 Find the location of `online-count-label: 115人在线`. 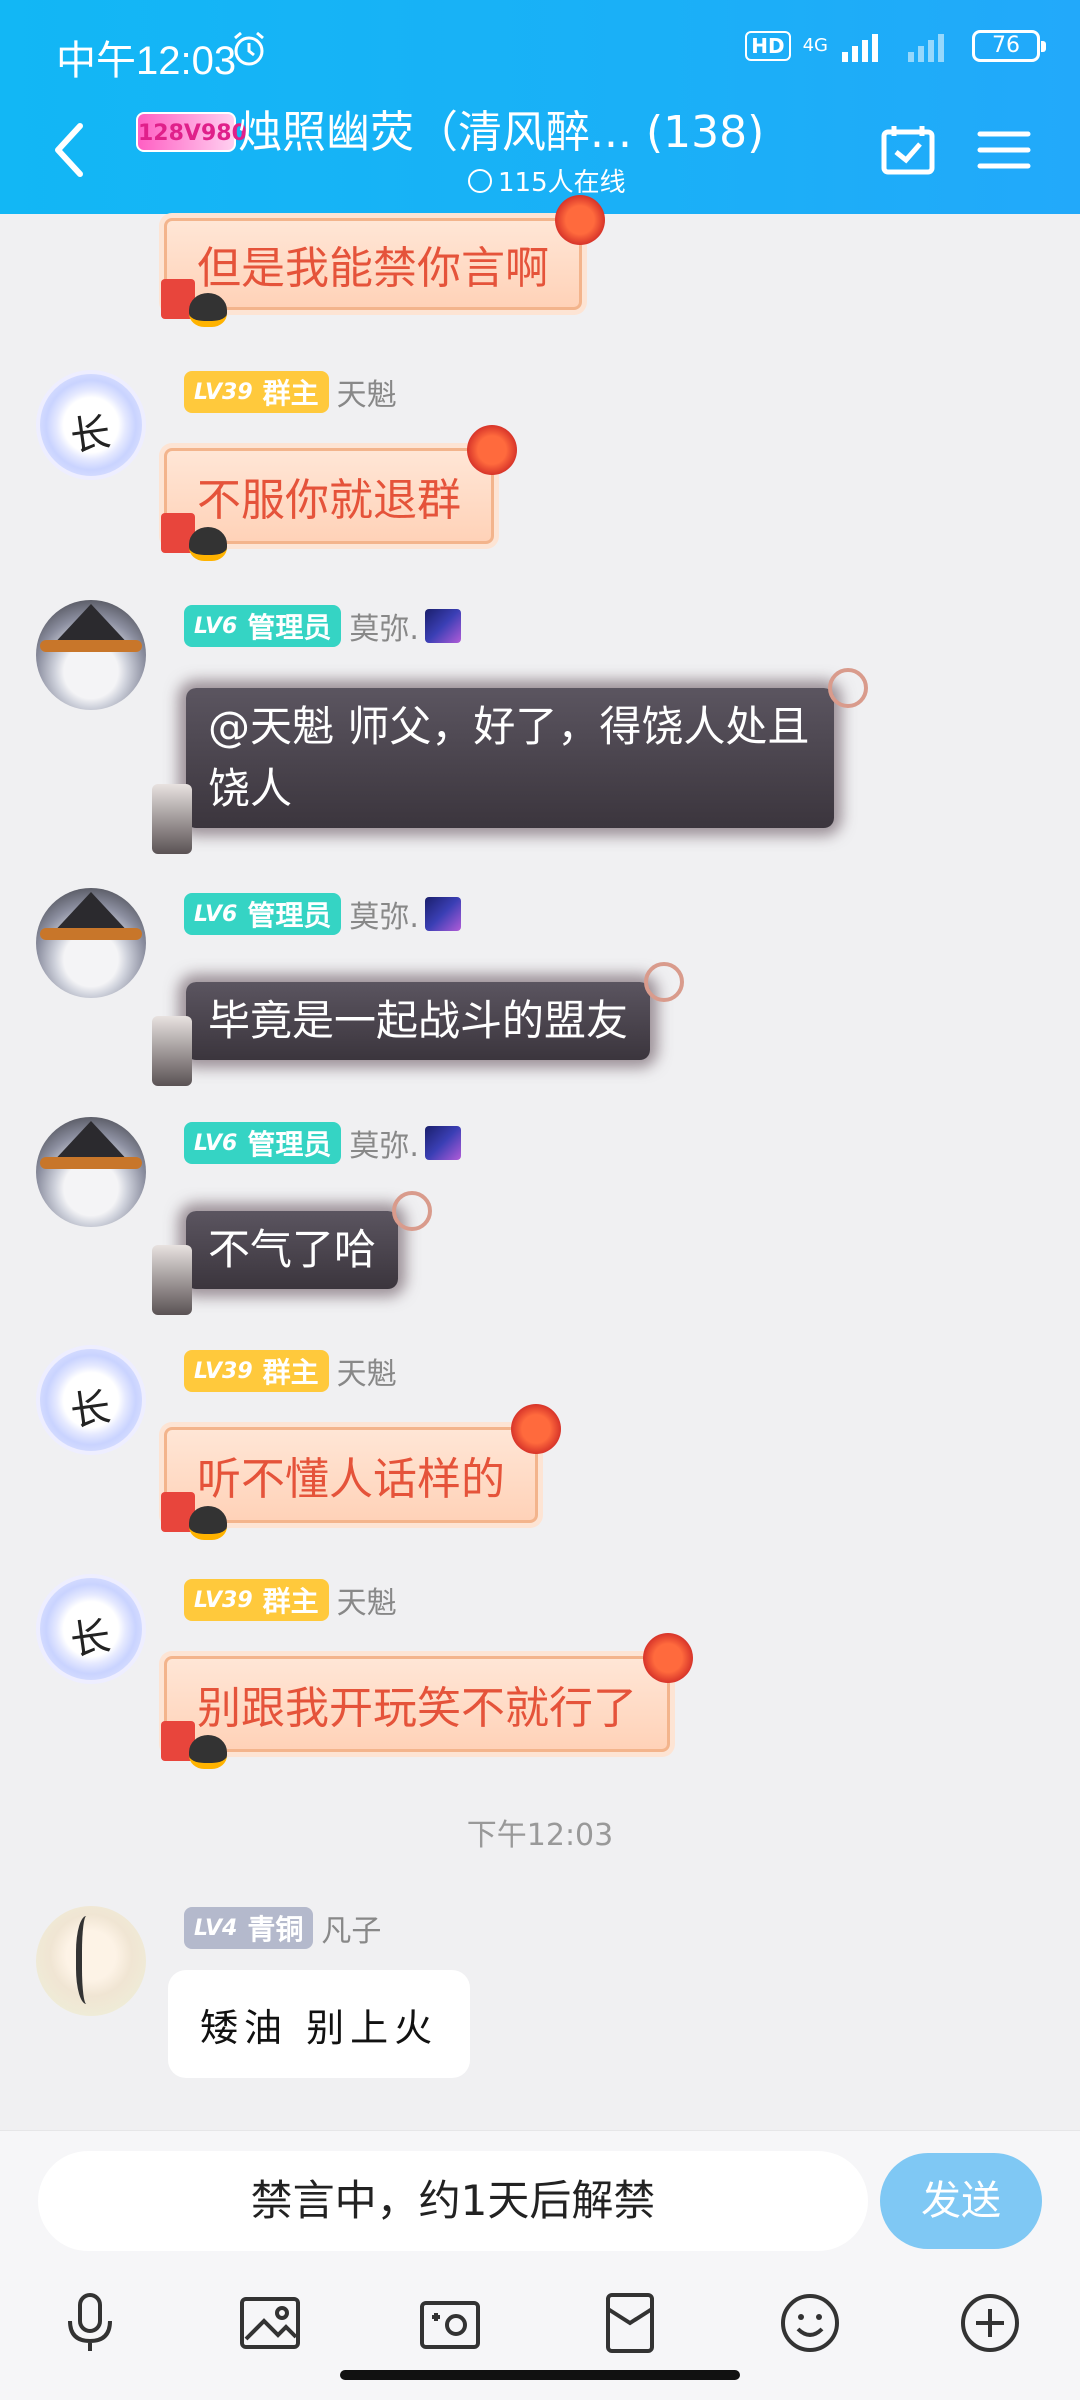

online-count-label: 115人在线 is located at coordinates (562, 183).